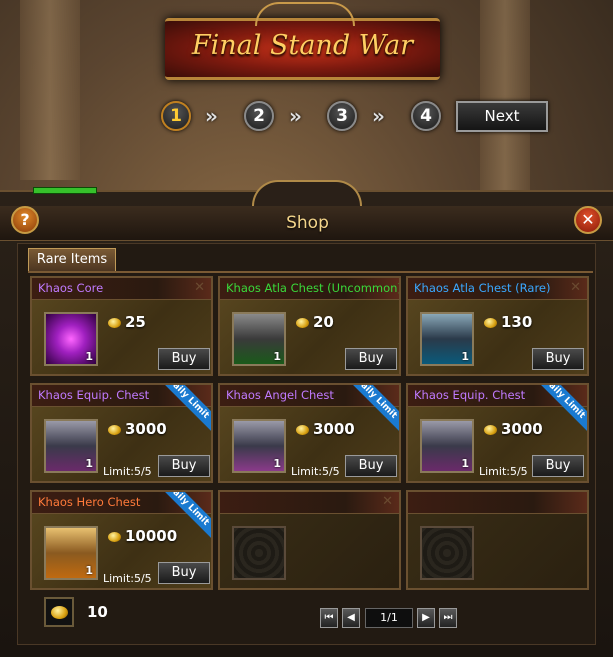 Image resolution: width=613 pixels, height=657 pixels. I want to click on item-name: Khaos Angel Chest, so click(280, 395).